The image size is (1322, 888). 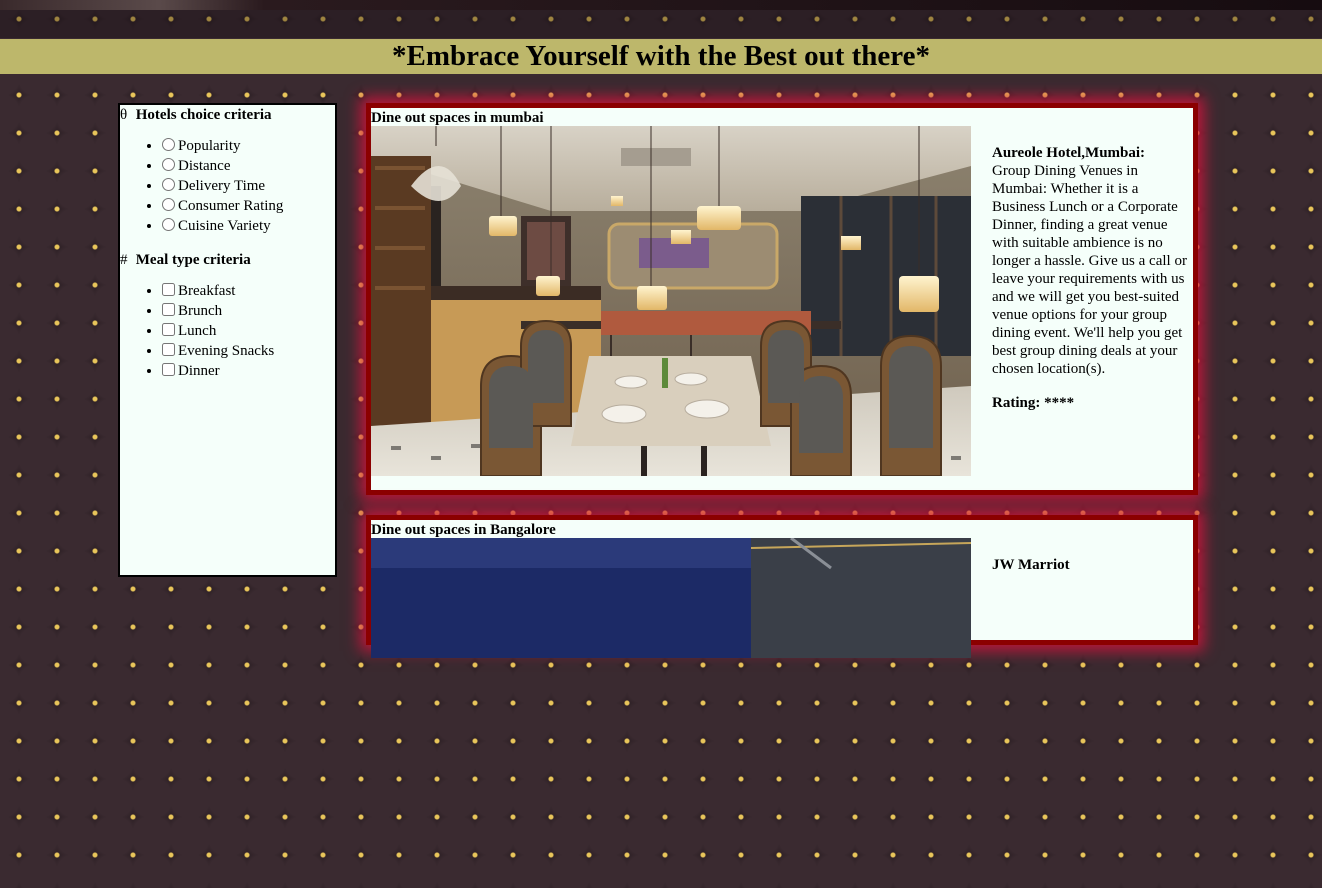 I want to click on option-label: Breakfast, so click(x=207, y=291).